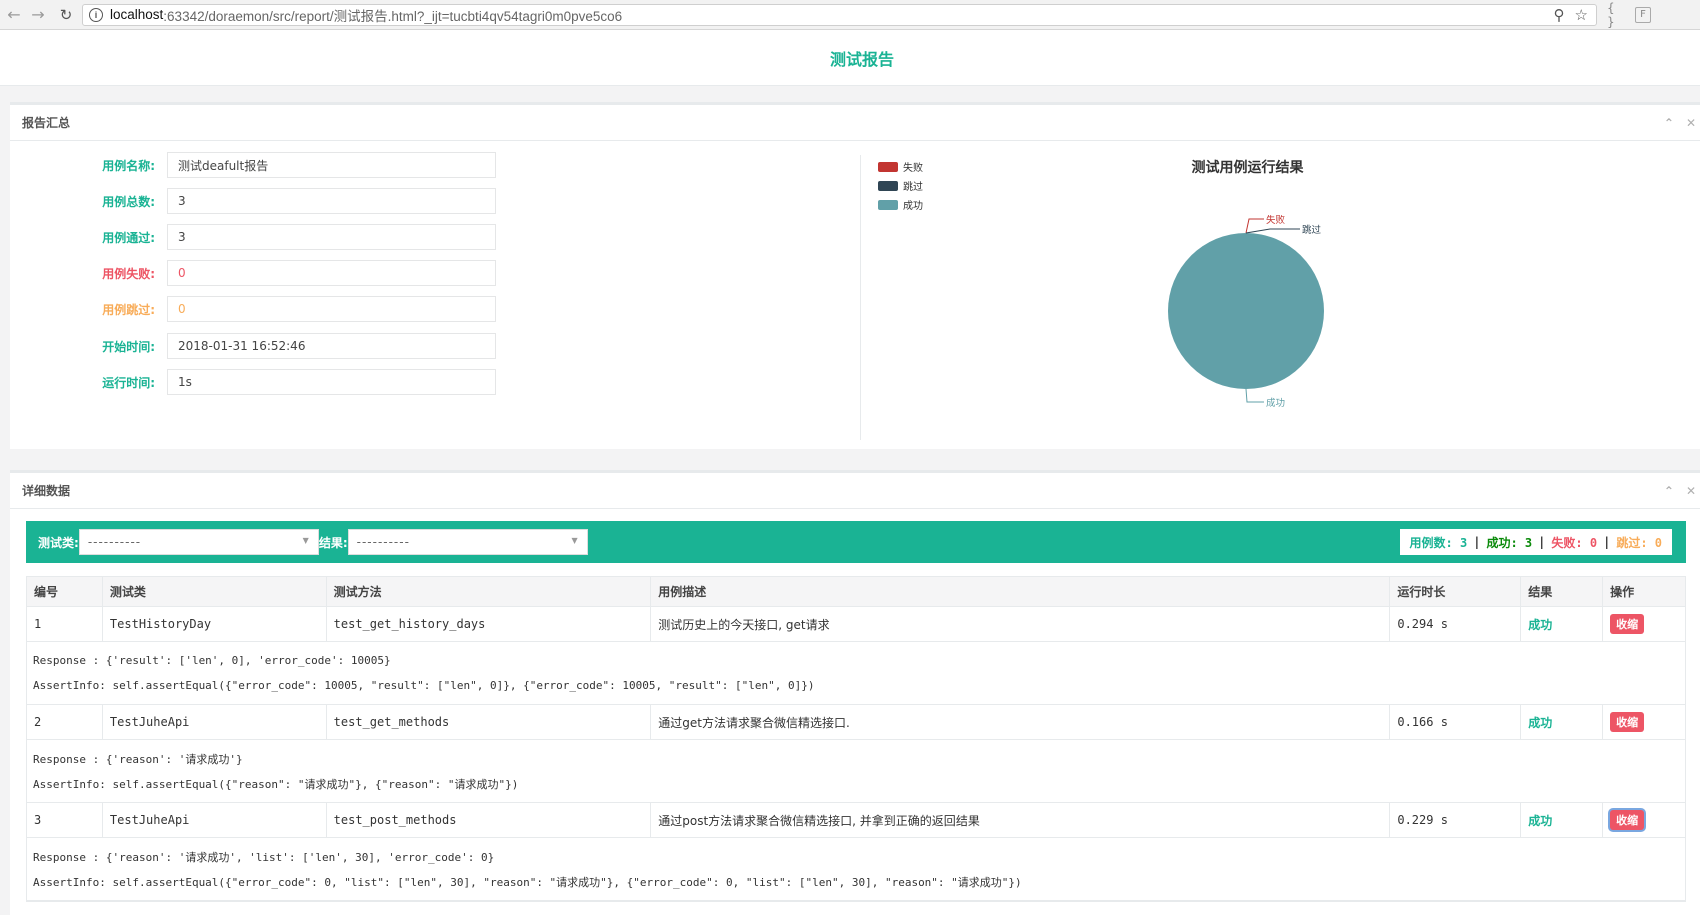  What do you see at coordinates (1643, 14) in the screenshot?
I see `extension-icon: F` at bounding box center [1643, 14].